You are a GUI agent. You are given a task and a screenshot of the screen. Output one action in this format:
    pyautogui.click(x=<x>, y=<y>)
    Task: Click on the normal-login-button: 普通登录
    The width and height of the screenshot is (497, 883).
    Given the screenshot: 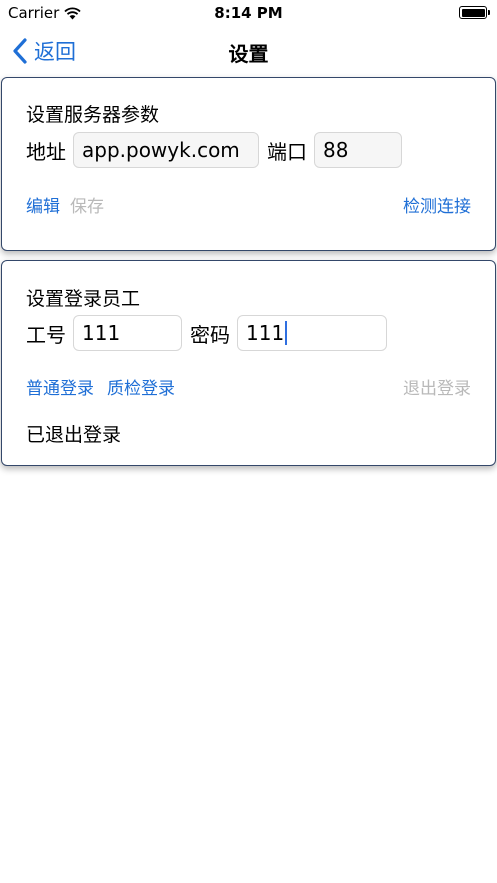 What is the action you would take?
    pyautogui.click(x=60, y=386)
    